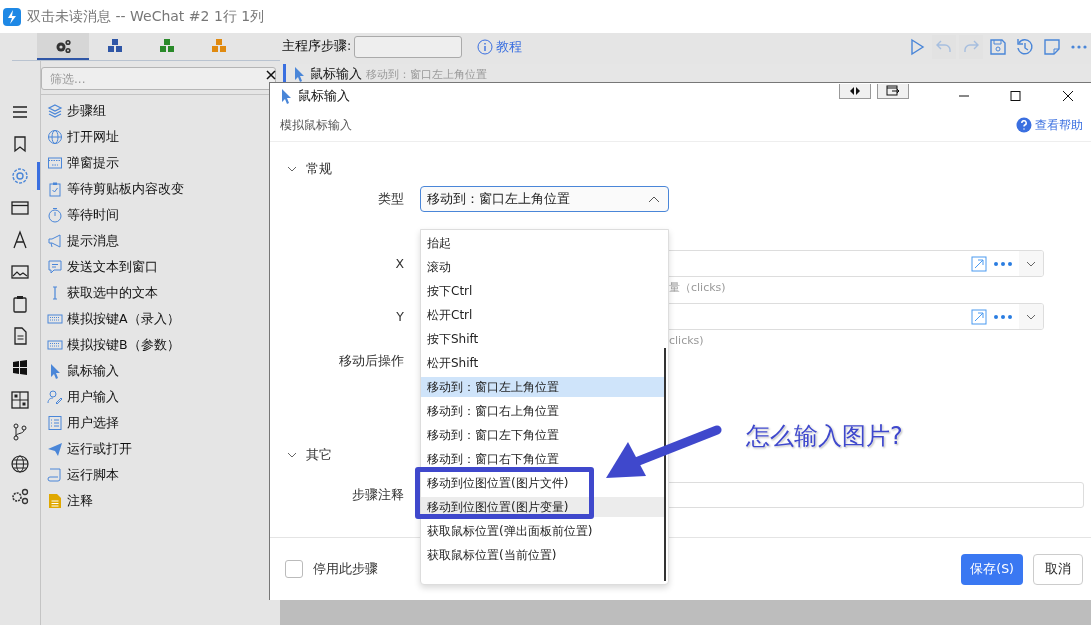  I want to click on step-title: 鼠标输入, so click(336, 74).